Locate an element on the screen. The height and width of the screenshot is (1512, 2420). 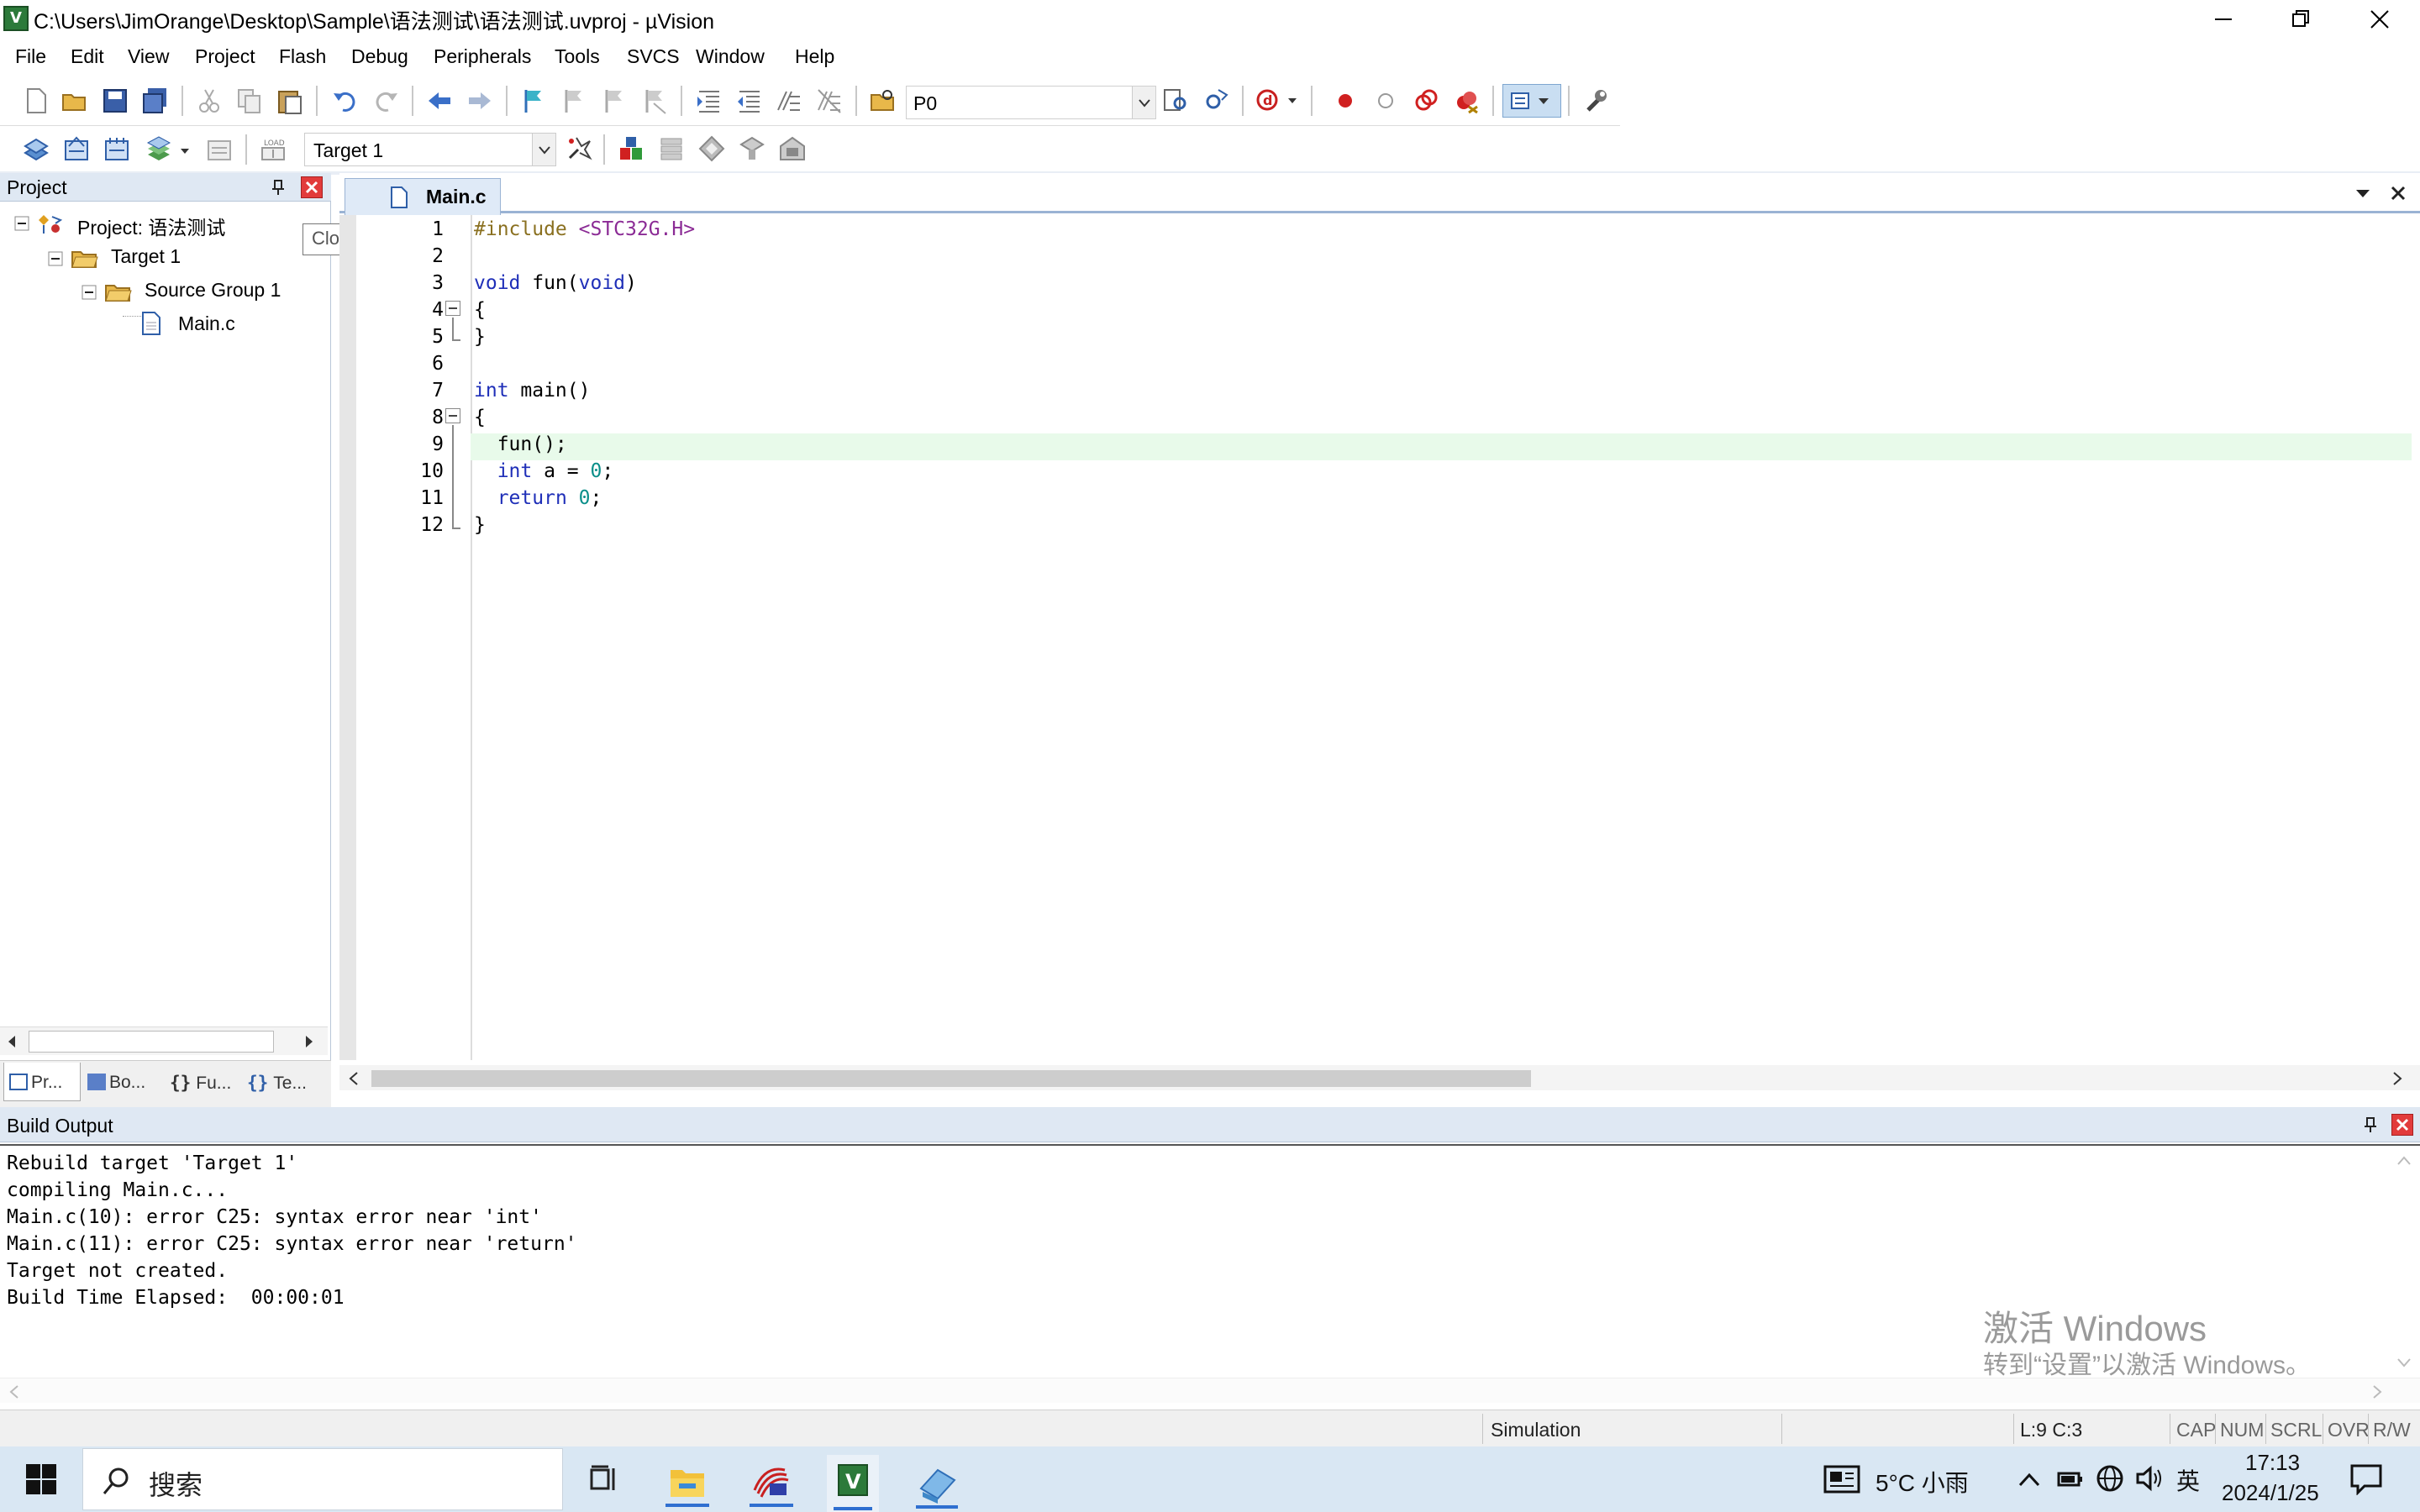
window-layout-icon is located at coordinates (1531, 101).